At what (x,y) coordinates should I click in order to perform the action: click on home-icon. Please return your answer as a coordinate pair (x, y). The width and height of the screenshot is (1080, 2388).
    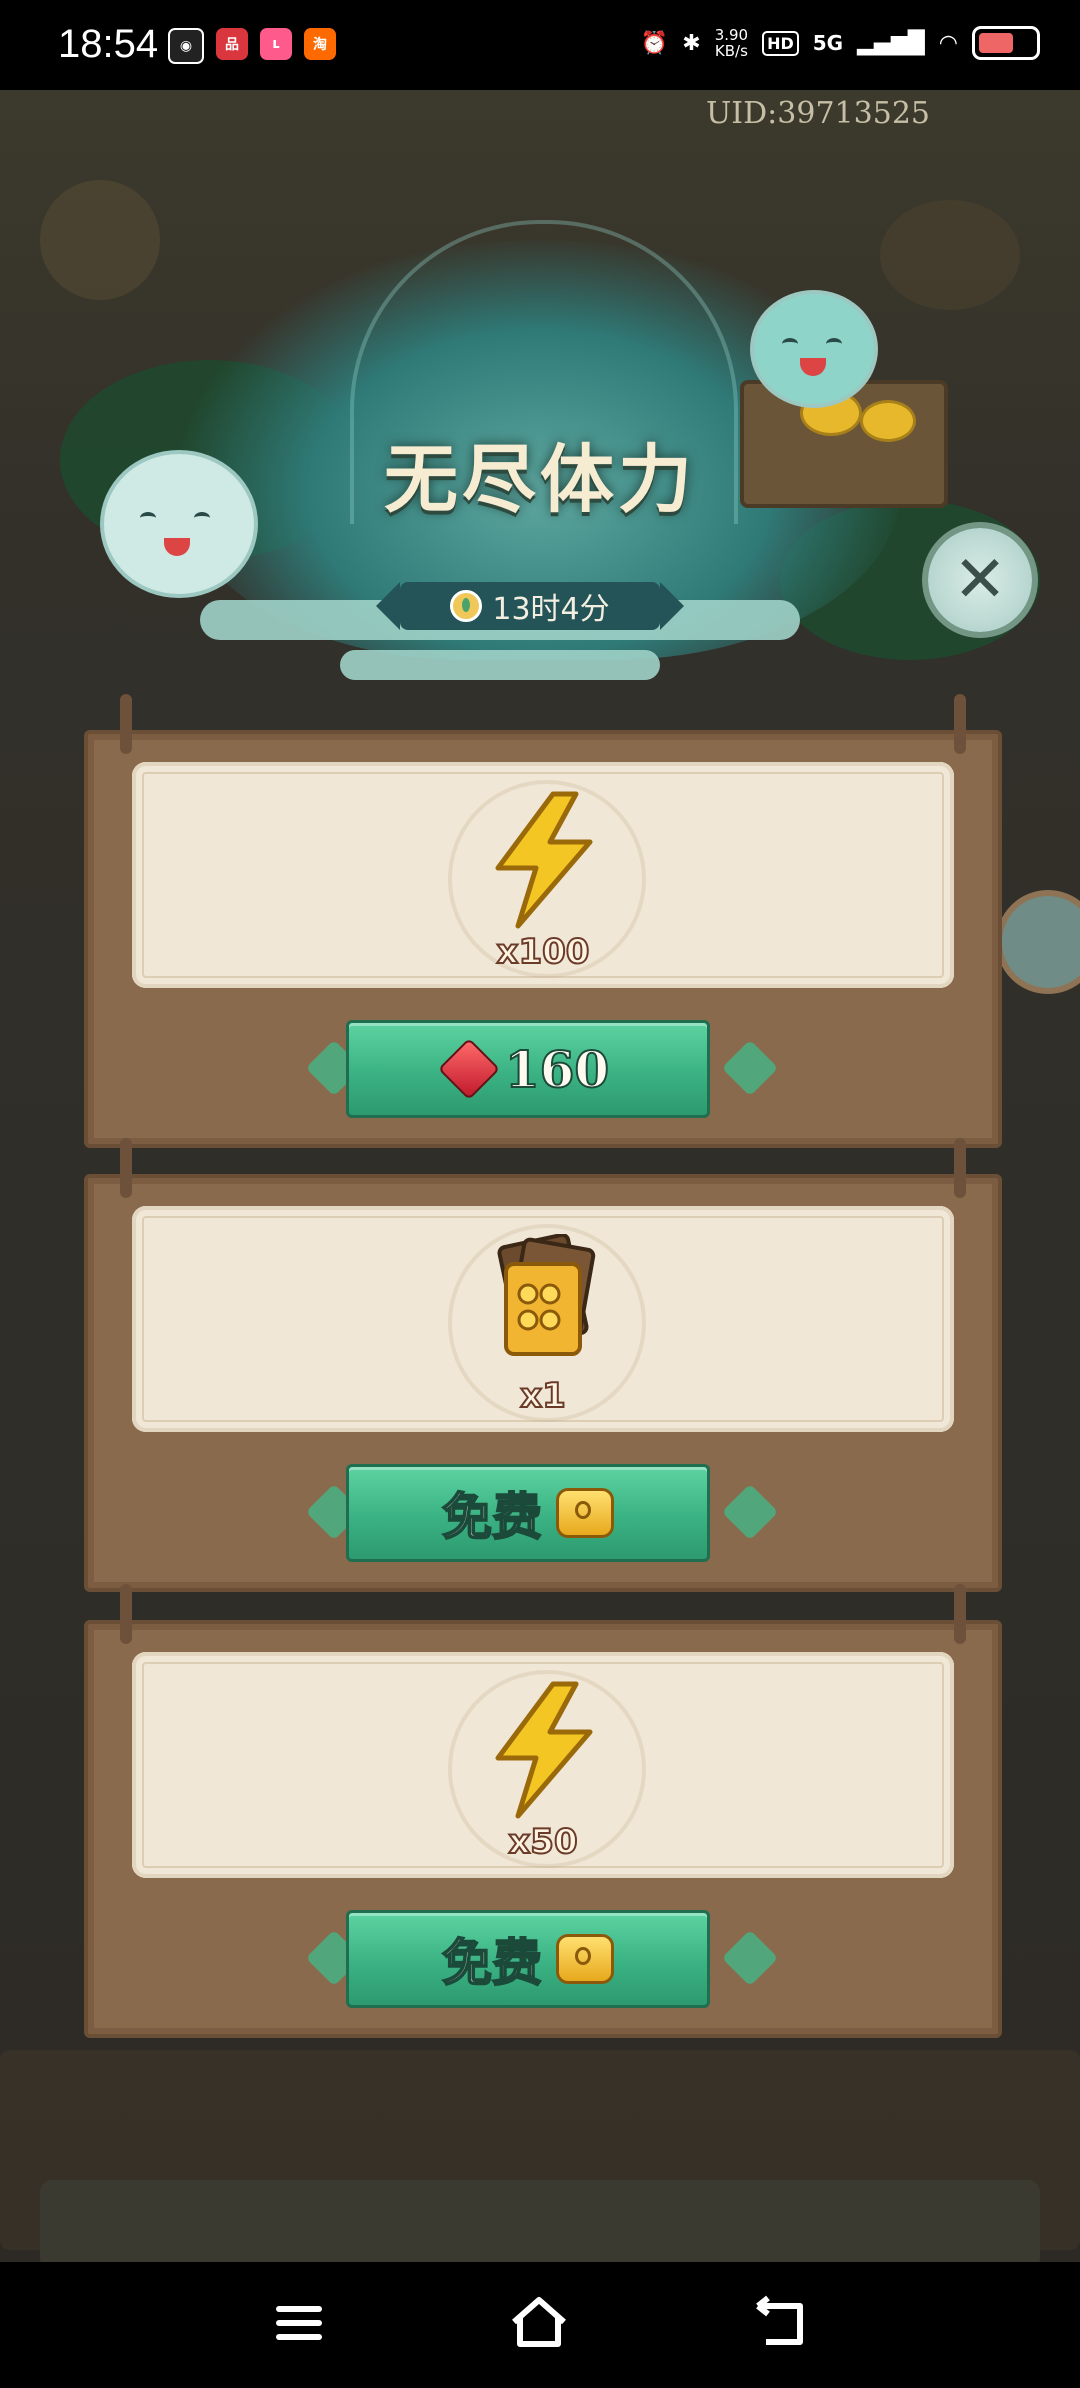
    Looking at the image, I should click on (539, 2322).